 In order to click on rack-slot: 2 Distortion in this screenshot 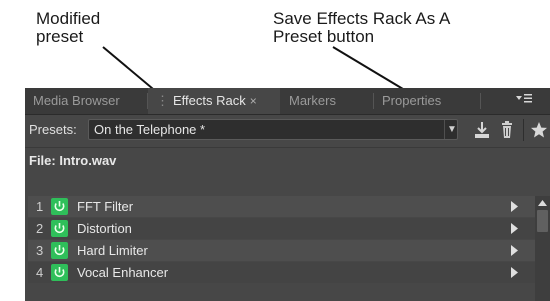, I will do `click(281, 228)`.